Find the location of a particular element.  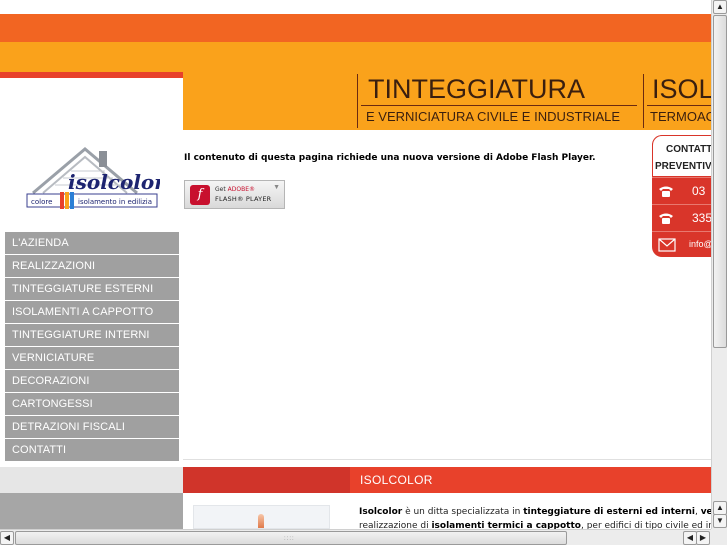

download-arrow-icon: ▼ is located at coordinates (276, 187).